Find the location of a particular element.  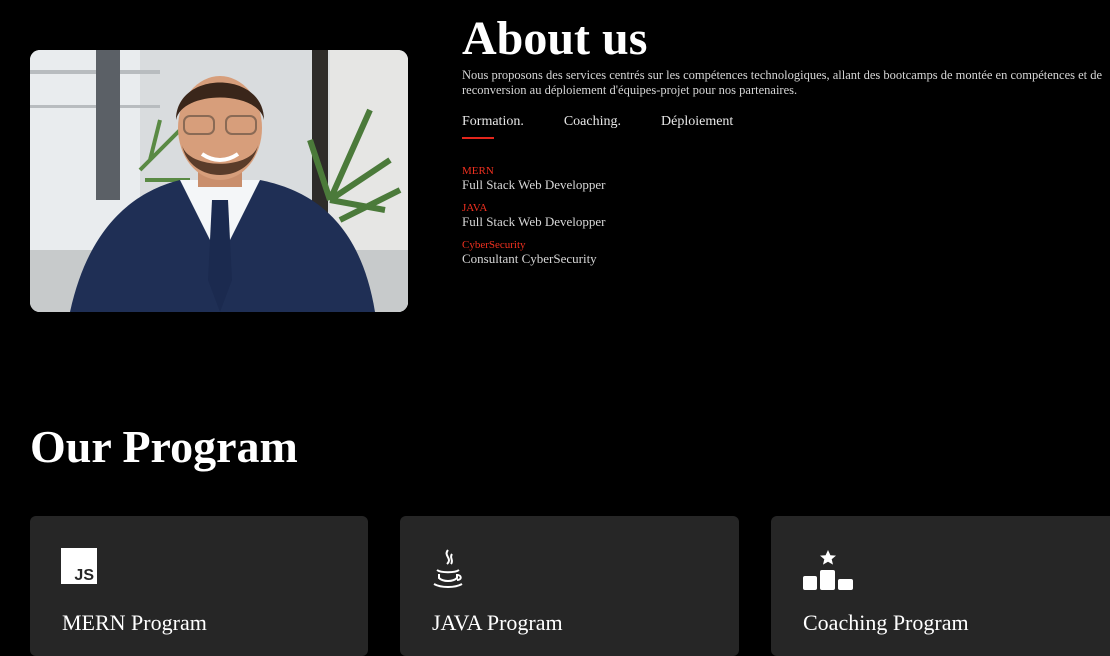

program-title: Our Program is located at coordinates (164, 446).